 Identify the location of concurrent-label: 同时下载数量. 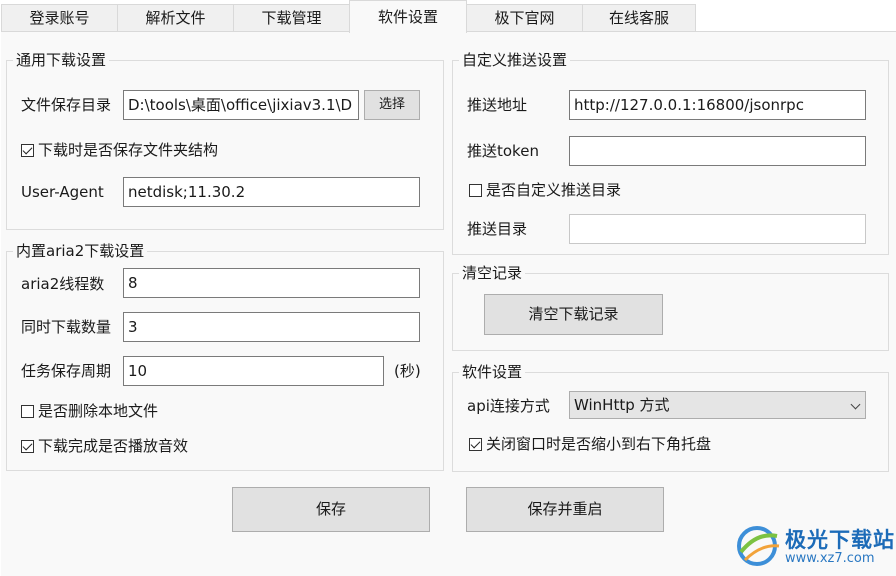
(66, 327).